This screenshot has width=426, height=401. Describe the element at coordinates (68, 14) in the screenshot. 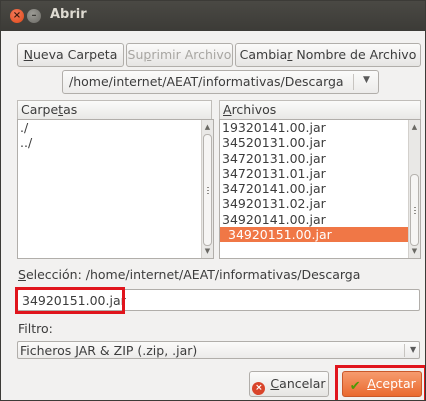

I see `window-title: Abrir` at that location.